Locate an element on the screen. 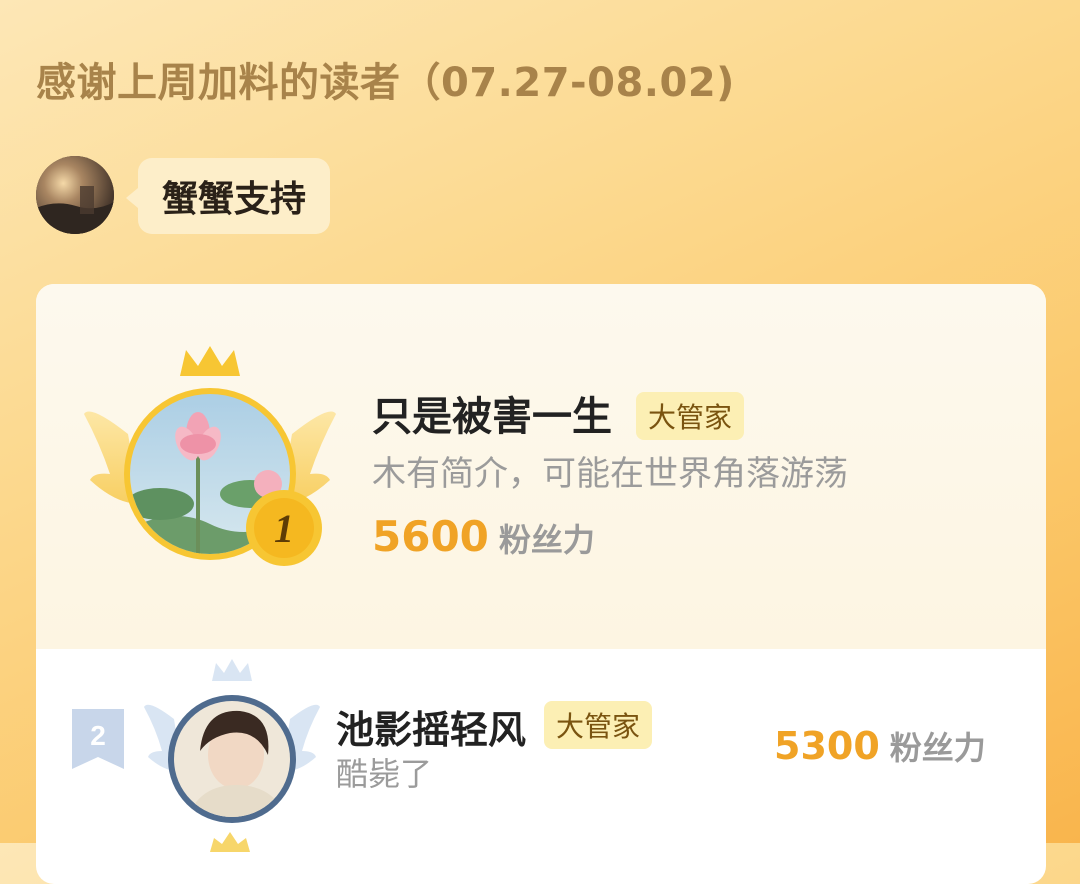 The width and height of the screenshot is (1080, 884). rank-flag-icon: 2 is located at coordinates (98, 739).